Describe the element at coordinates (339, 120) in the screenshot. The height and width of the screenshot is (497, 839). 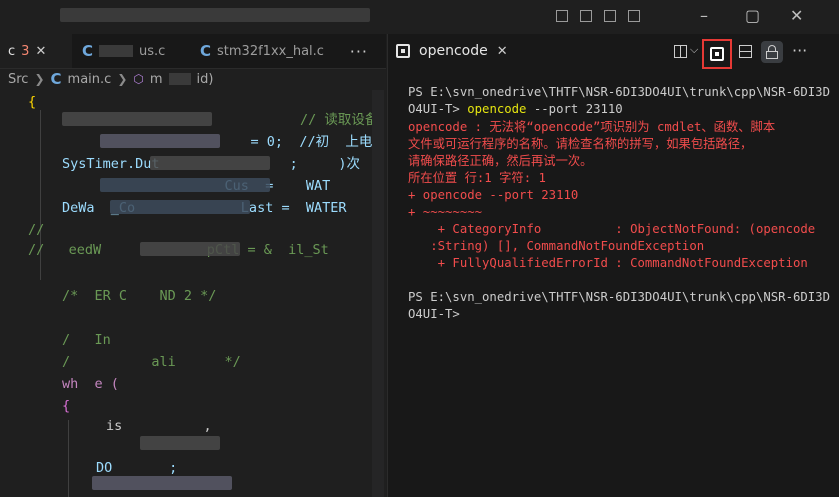
I see `code-line: // 读取设备` at that location.